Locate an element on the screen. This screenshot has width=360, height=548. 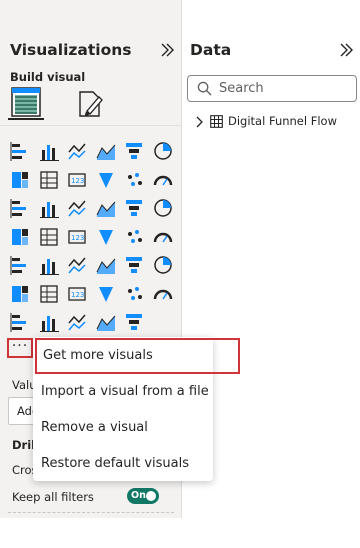
treemap-icon is located at coordinates (163, 208).